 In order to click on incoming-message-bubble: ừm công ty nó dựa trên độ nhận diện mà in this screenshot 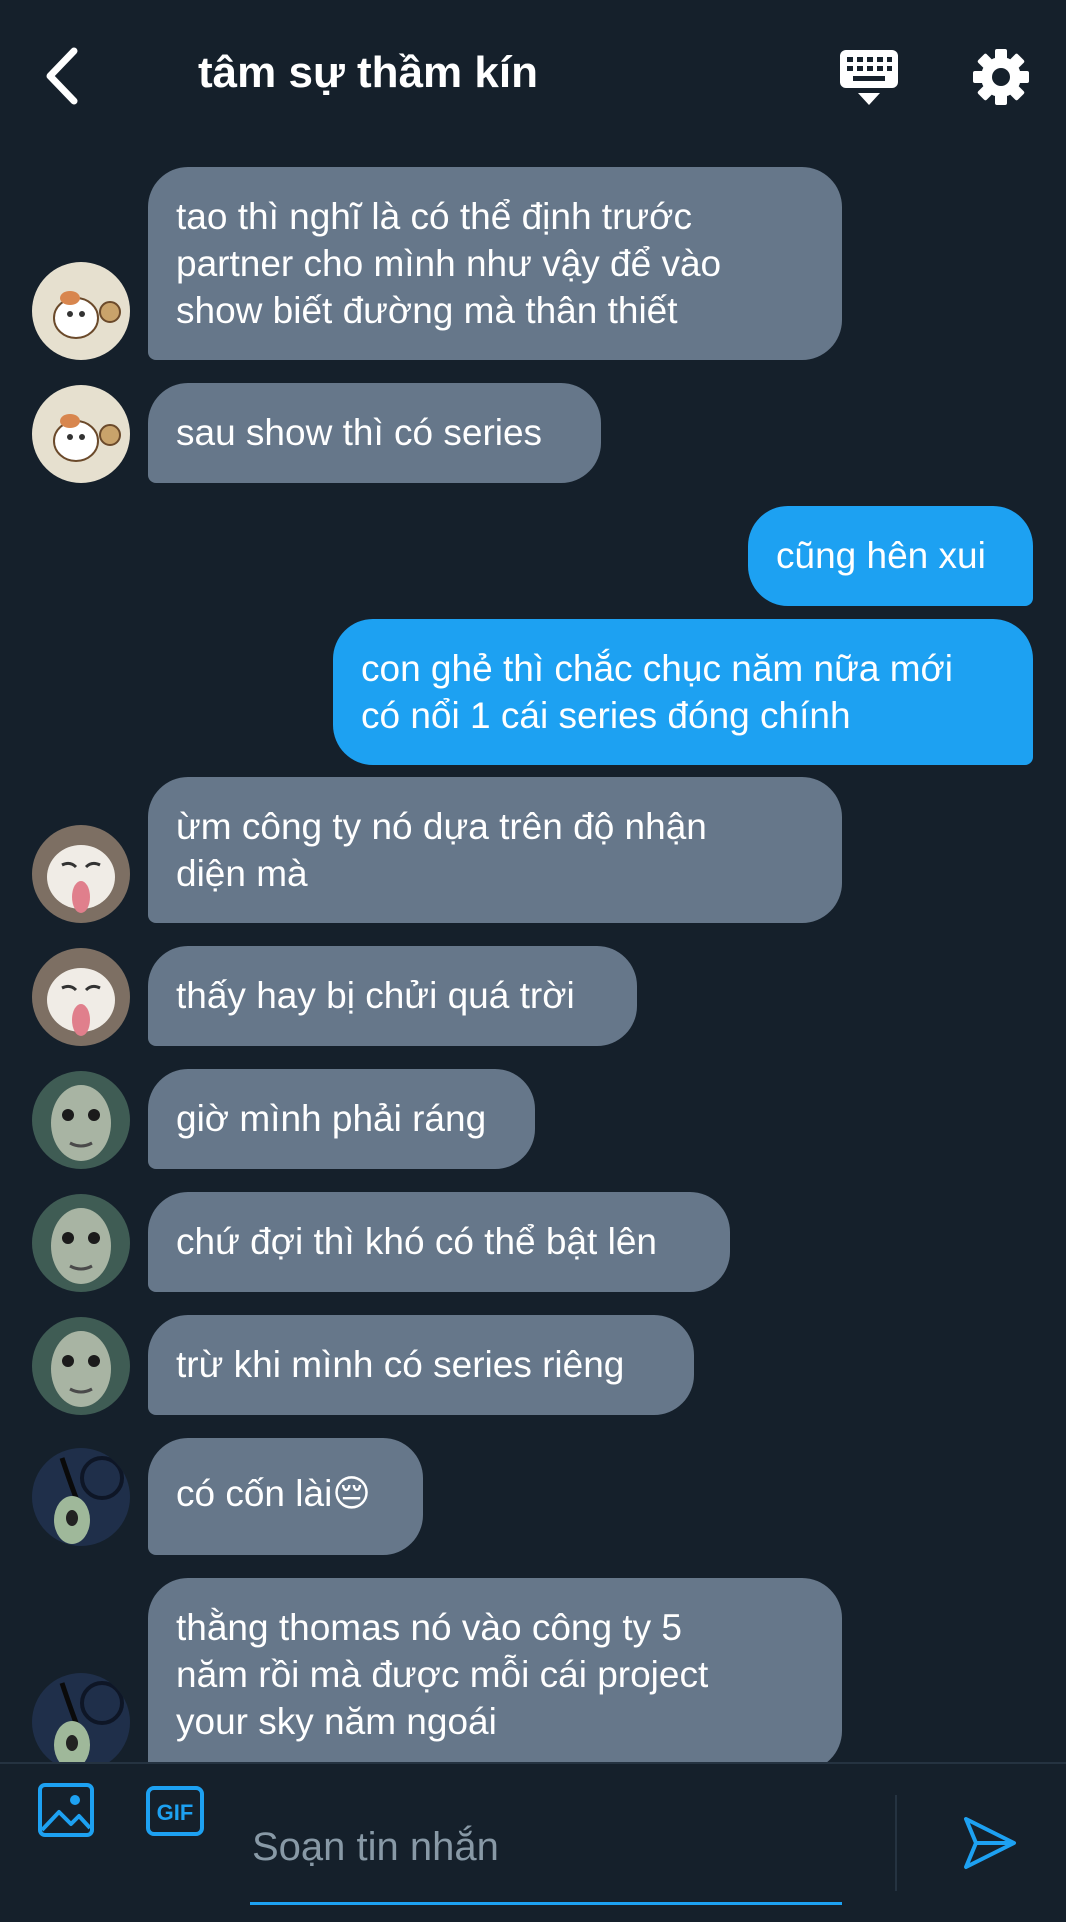, I will do `click(495, 850)`.